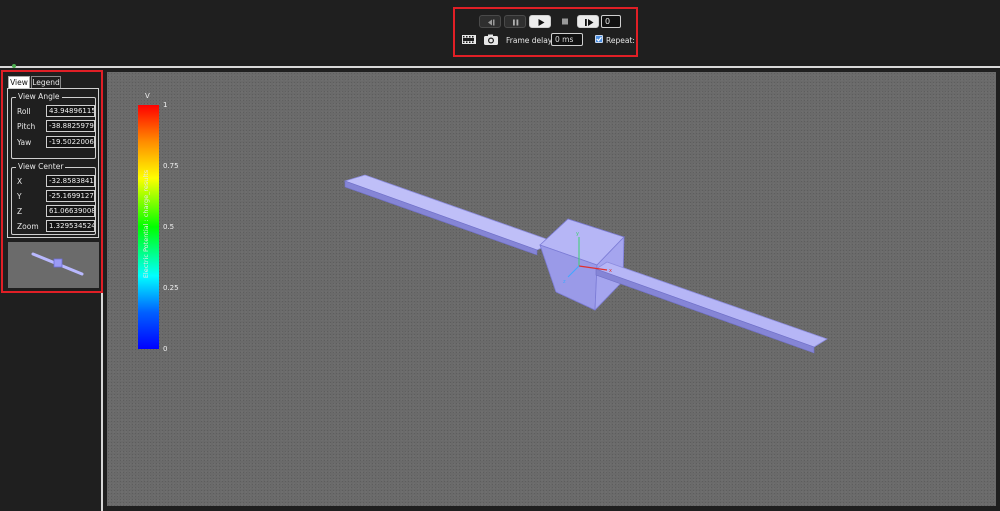  What do you see at coordinates (20, 181) in the screenshot?
I see `x-label: X` at bounding box center [20, 181].